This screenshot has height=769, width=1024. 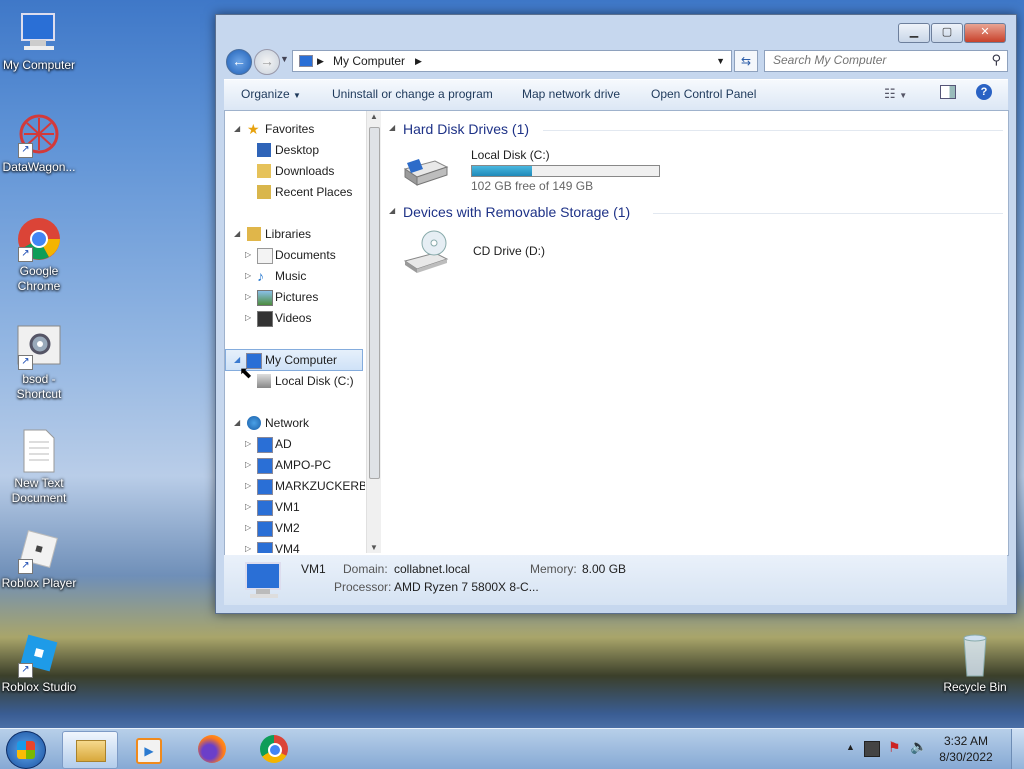 I want to click on desktop-icon-roblox-studio: ↗ Roblox Studio, so click(x=39, y=663).